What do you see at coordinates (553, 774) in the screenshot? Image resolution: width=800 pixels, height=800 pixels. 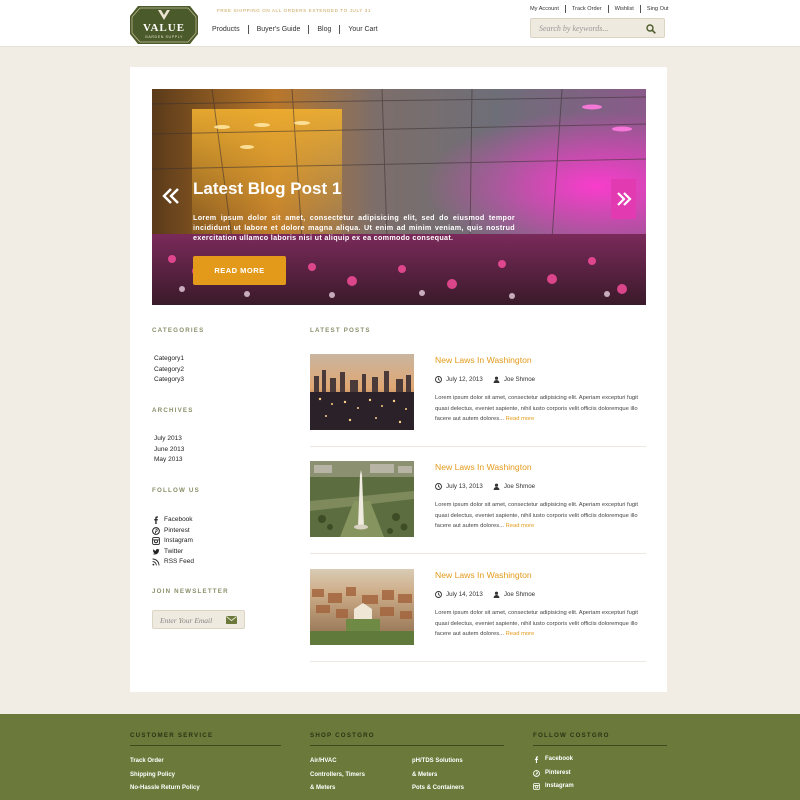 I see `footer-pinterest-link: Pinterest` at bounding box center [553, 774].